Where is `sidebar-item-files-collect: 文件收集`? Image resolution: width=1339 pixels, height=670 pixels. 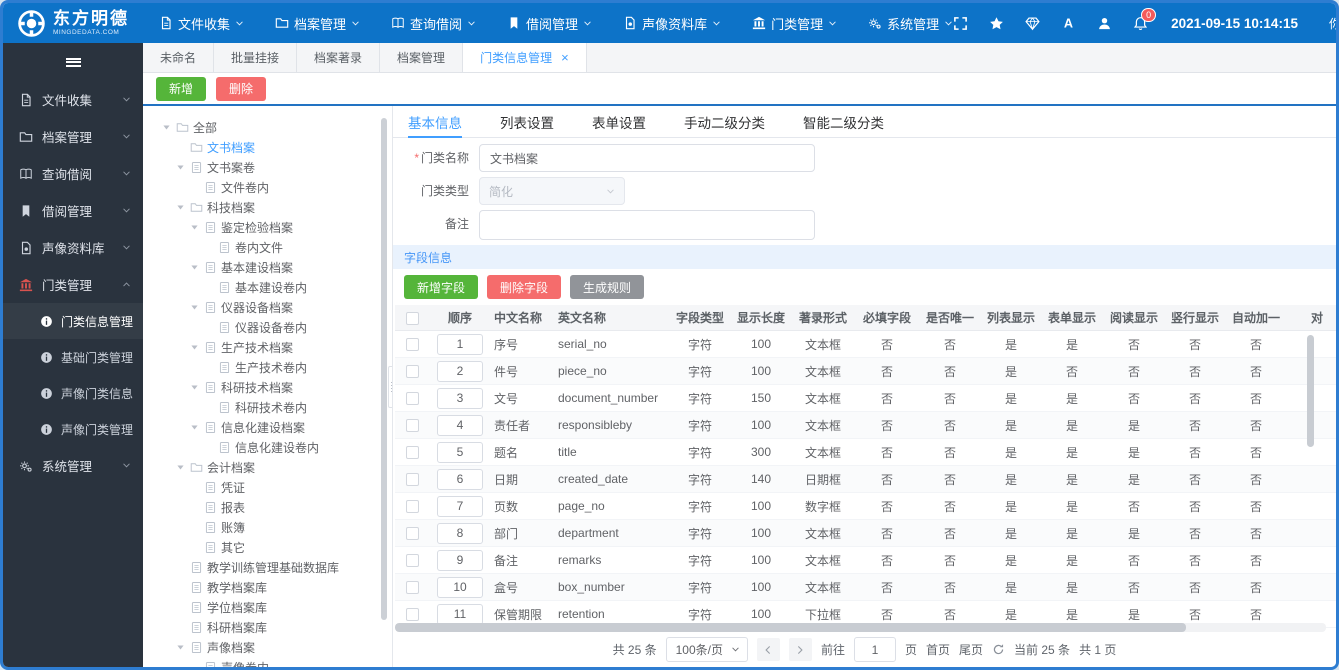 sidebar-item-files-collect: 文件收集 is located at coordinates (73, 99).